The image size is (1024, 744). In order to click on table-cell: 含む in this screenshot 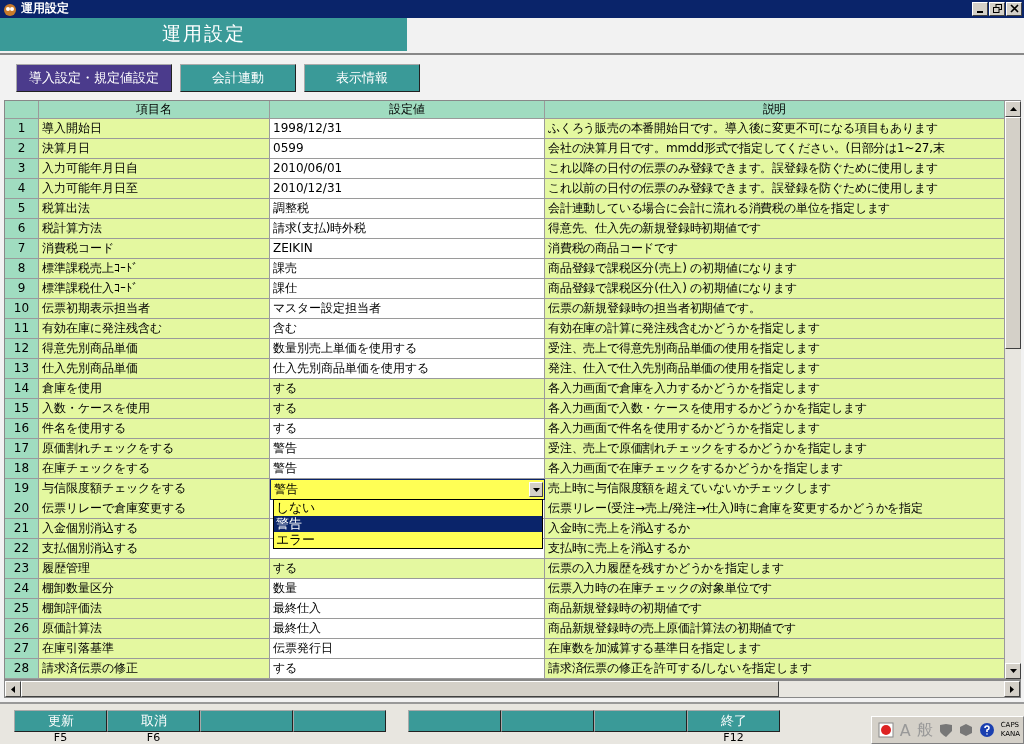, I will do `click(407, 329)`.